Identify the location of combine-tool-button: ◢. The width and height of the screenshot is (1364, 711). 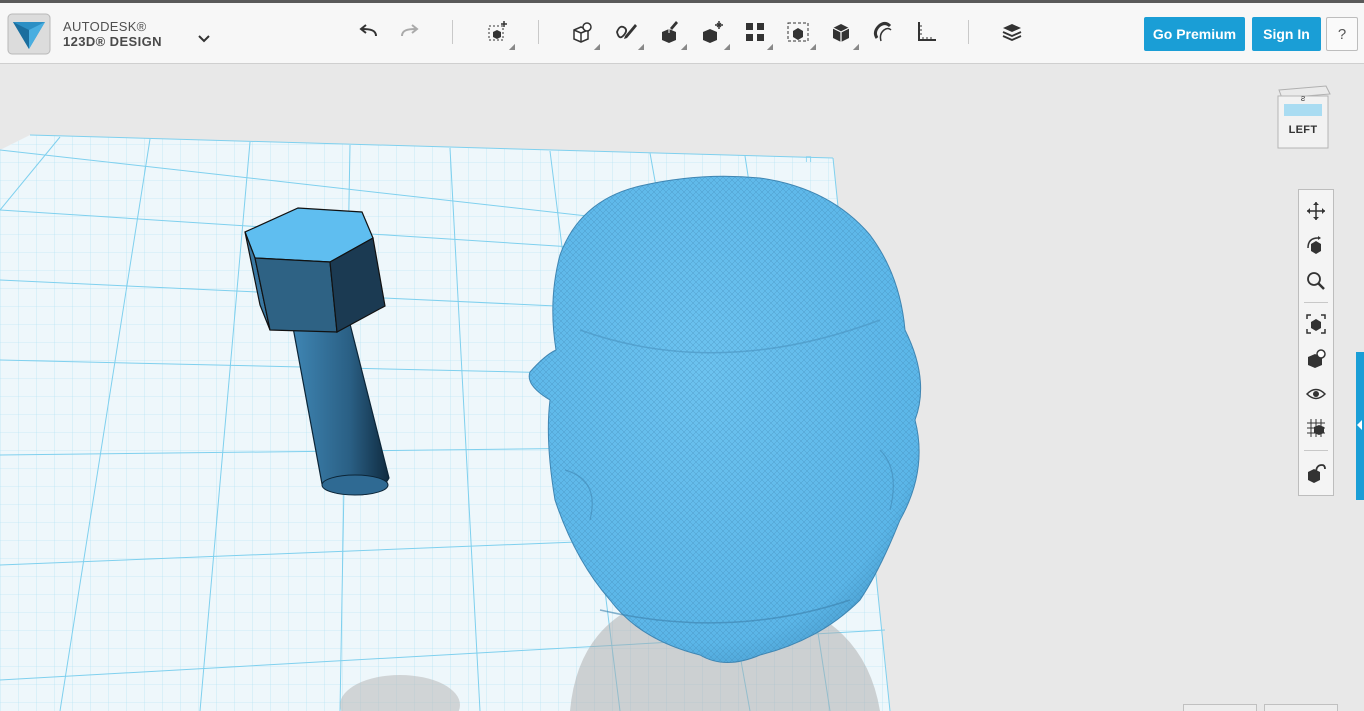
(842, 33).